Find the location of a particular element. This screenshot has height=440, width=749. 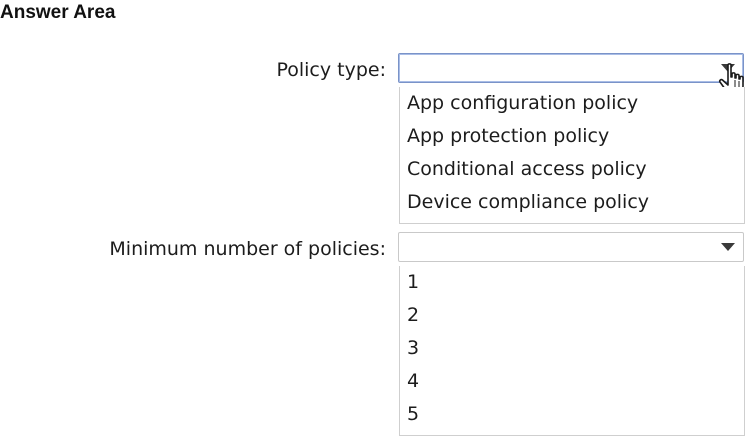

min-policies-option-1: 1 is located at coordinates (572, 282).